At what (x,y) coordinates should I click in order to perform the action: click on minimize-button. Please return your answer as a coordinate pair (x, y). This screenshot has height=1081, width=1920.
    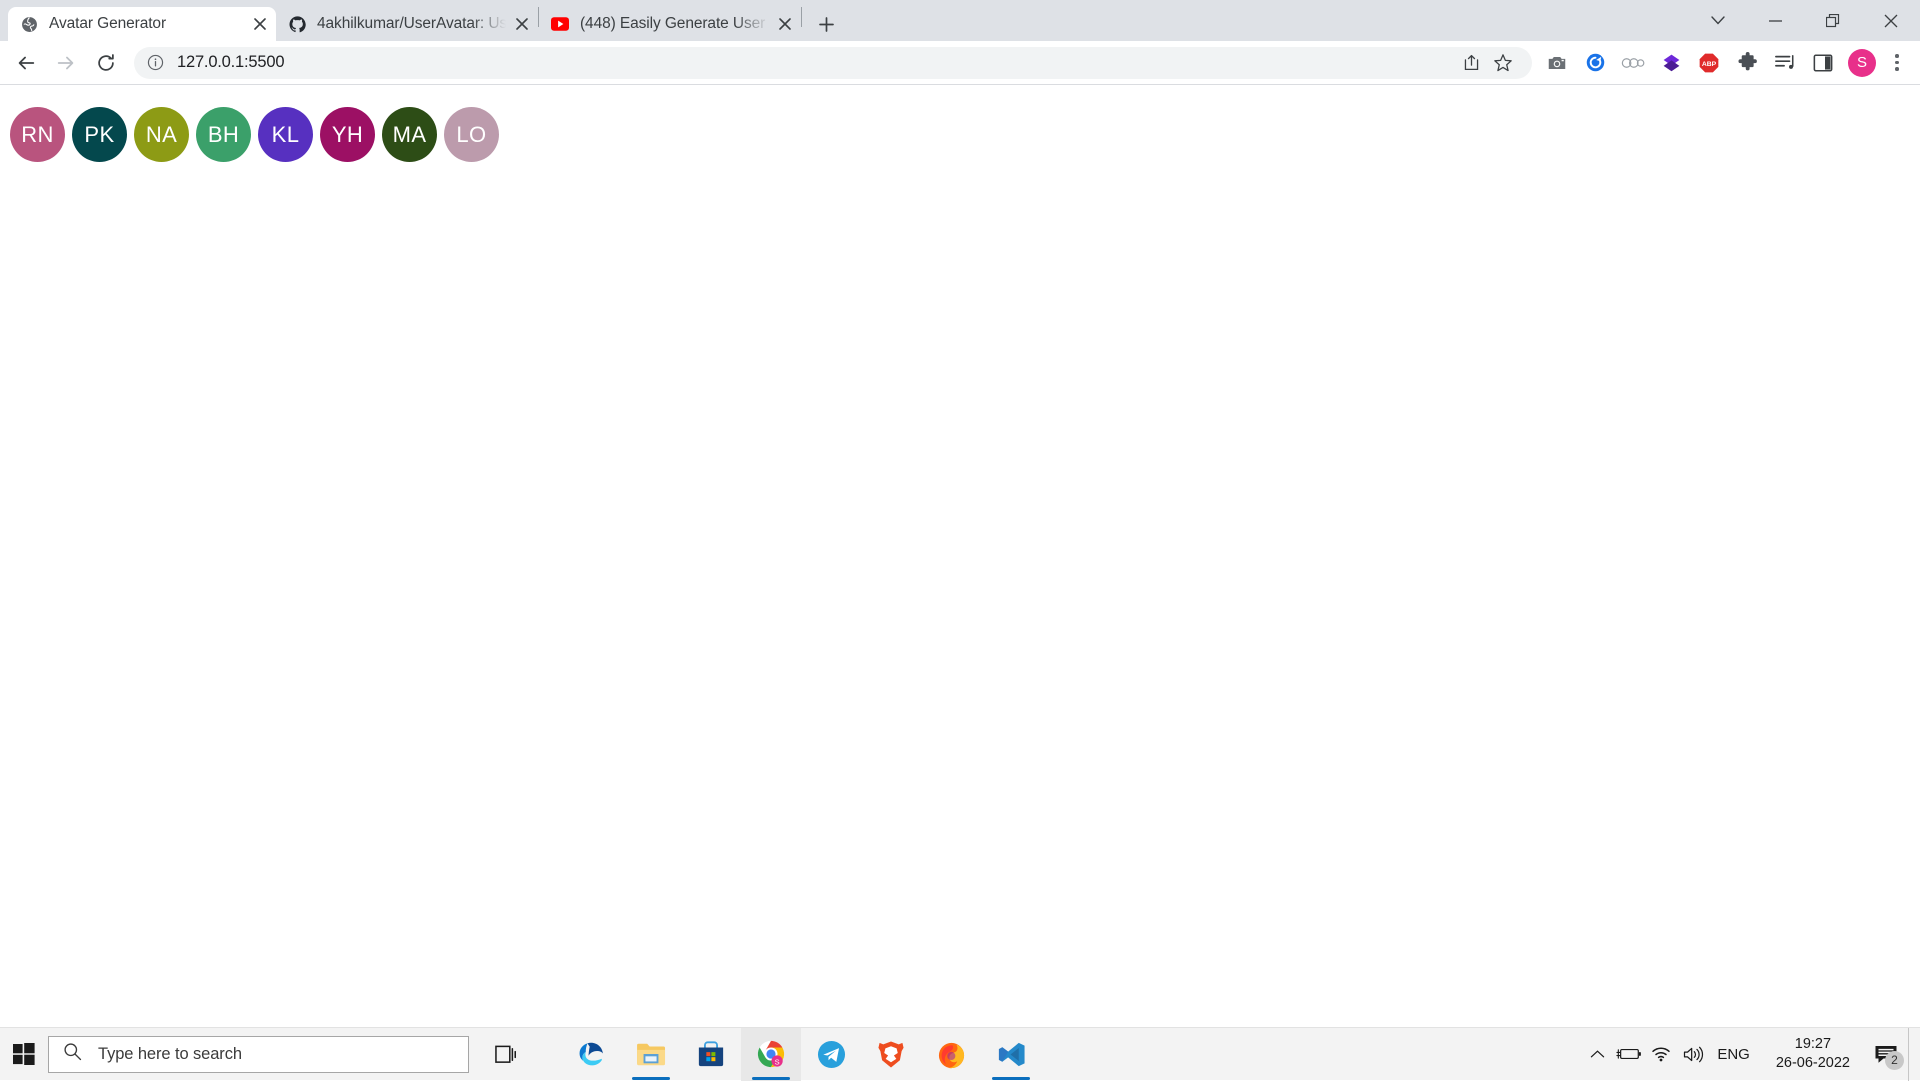
    Looking at the image, I should click on (1775, 20).